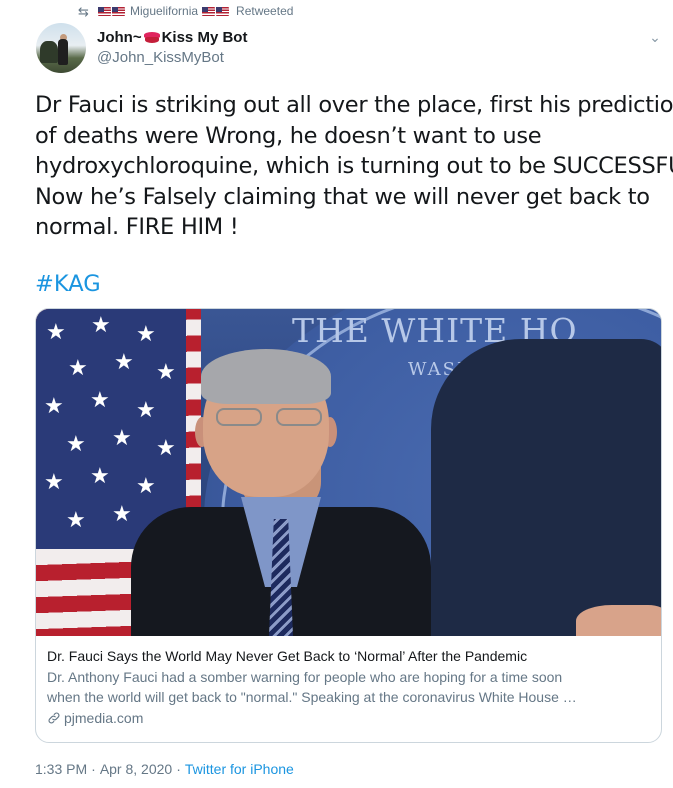 The height and width of the screenshot is (788, 673). I want to click on display-name: John~ Kiss My Bot, so click(172, 37).